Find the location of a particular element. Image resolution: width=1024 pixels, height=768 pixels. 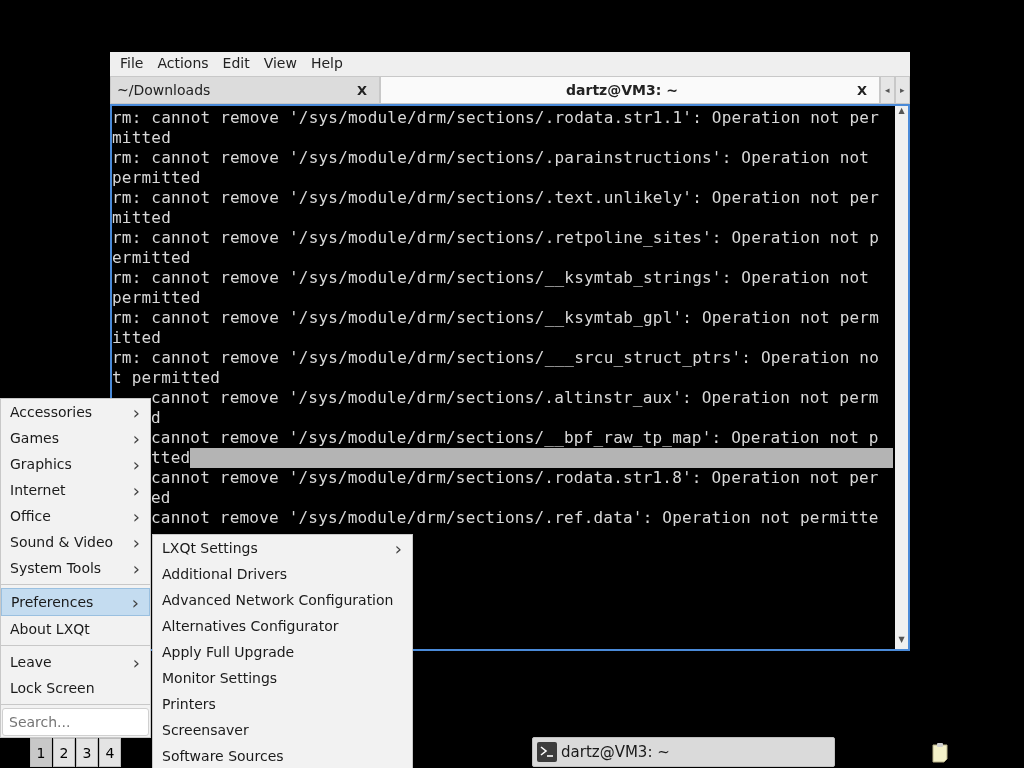

terminal-tab: dartz@VM3: ~ X is located at coordinates (630, 90).